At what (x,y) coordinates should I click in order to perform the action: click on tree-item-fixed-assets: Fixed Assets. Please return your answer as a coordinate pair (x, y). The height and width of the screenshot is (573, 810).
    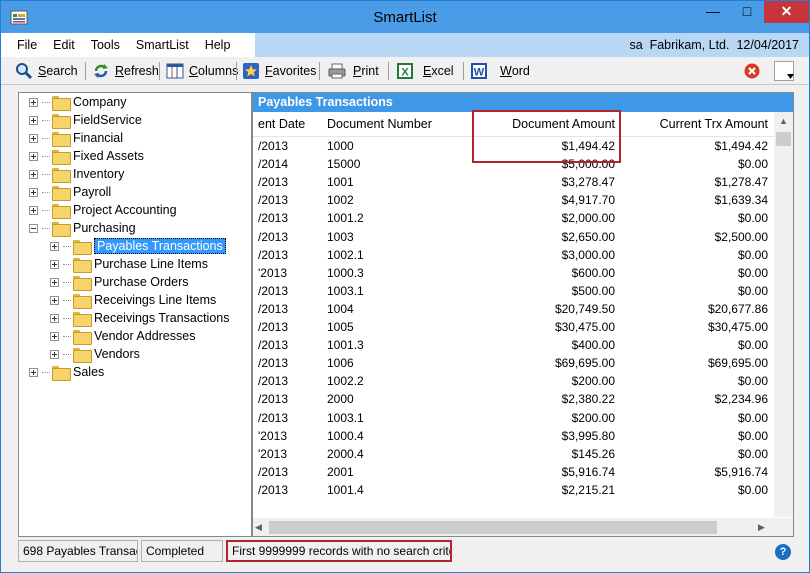
    Looking at the image, I should click on (86, 156).